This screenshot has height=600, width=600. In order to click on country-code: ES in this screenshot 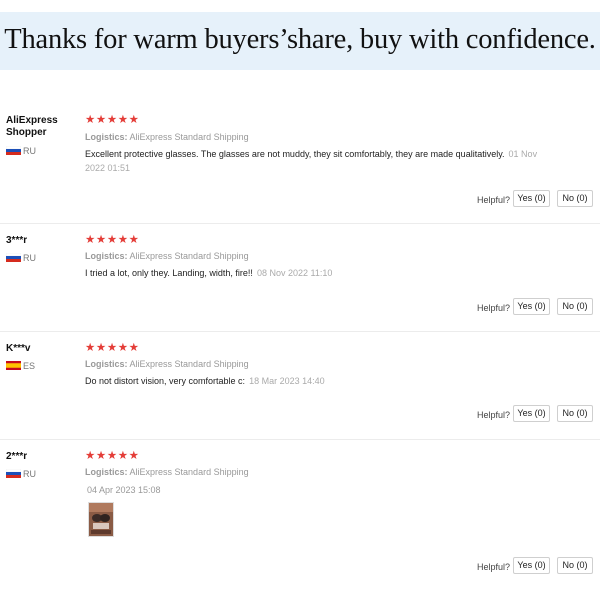, I will do `click(29, 366)`.